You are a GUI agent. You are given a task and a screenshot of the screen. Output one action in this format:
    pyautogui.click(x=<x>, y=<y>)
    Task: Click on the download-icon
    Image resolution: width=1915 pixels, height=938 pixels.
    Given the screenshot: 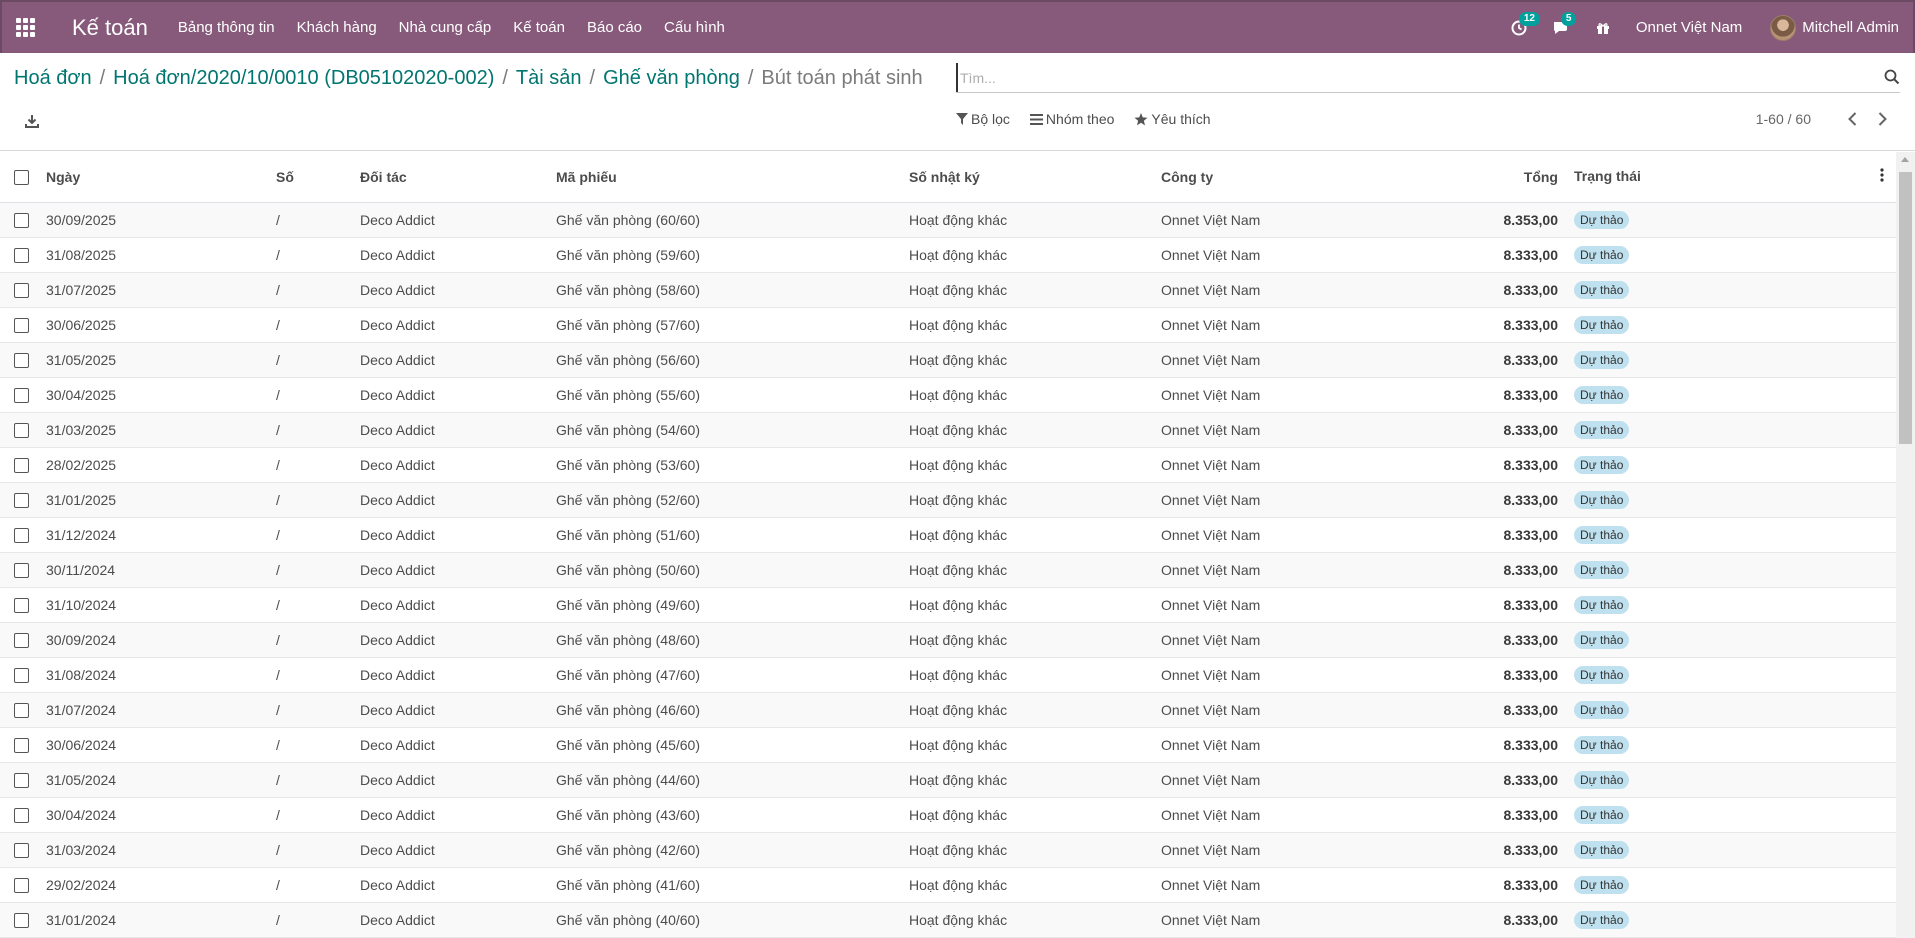 What is the action you would take?
    pyautogui.click(x=32, y=121)
    